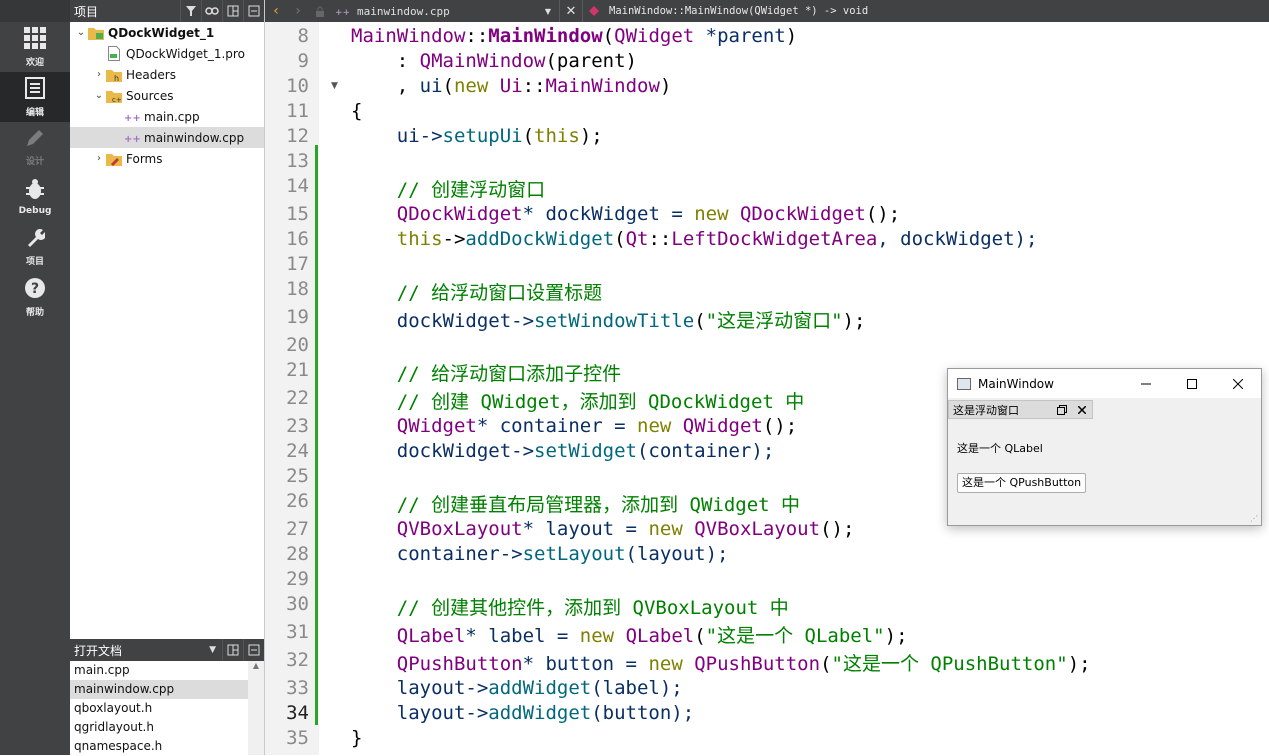 The image size is (1269, 756). What do you see at coordinates (167, 95) in the screenshot?
I see `tree-item: ⌄ c++ Sources` at bounding box center [167, 95].